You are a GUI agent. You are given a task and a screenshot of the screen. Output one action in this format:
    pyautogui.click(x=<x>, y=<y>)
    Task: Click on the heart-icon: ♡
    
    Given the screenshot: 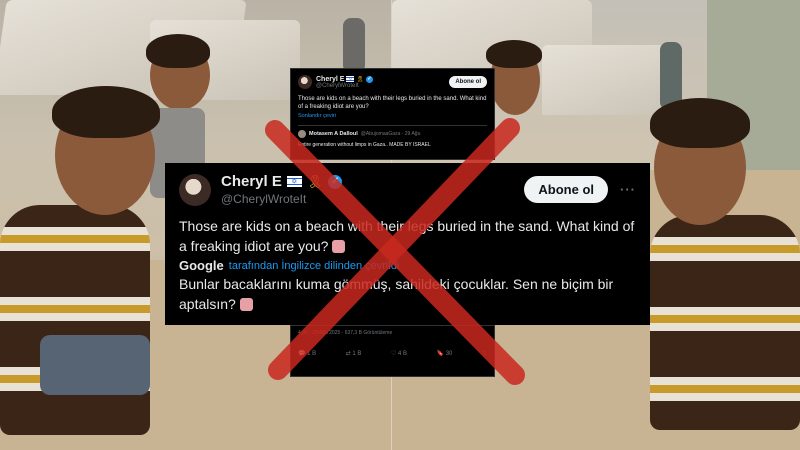 What is the action you would take?
    pyautogui.click(x=393, y=354)
    